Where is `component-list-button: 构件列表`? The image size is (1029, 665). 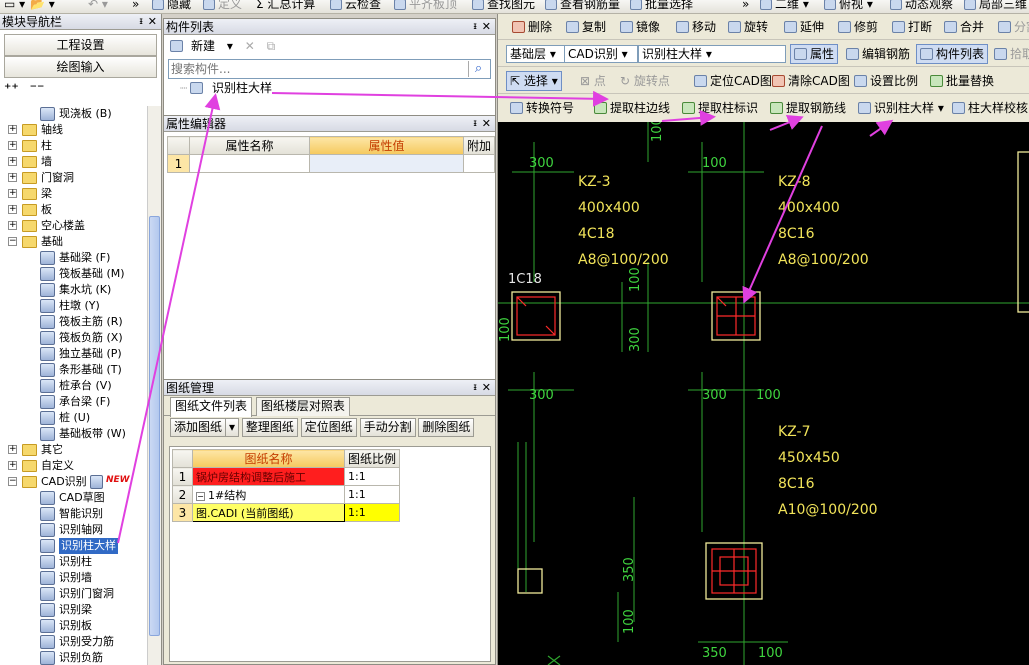 component-list-button: 构件列表 is located at coordinates (952, 54).